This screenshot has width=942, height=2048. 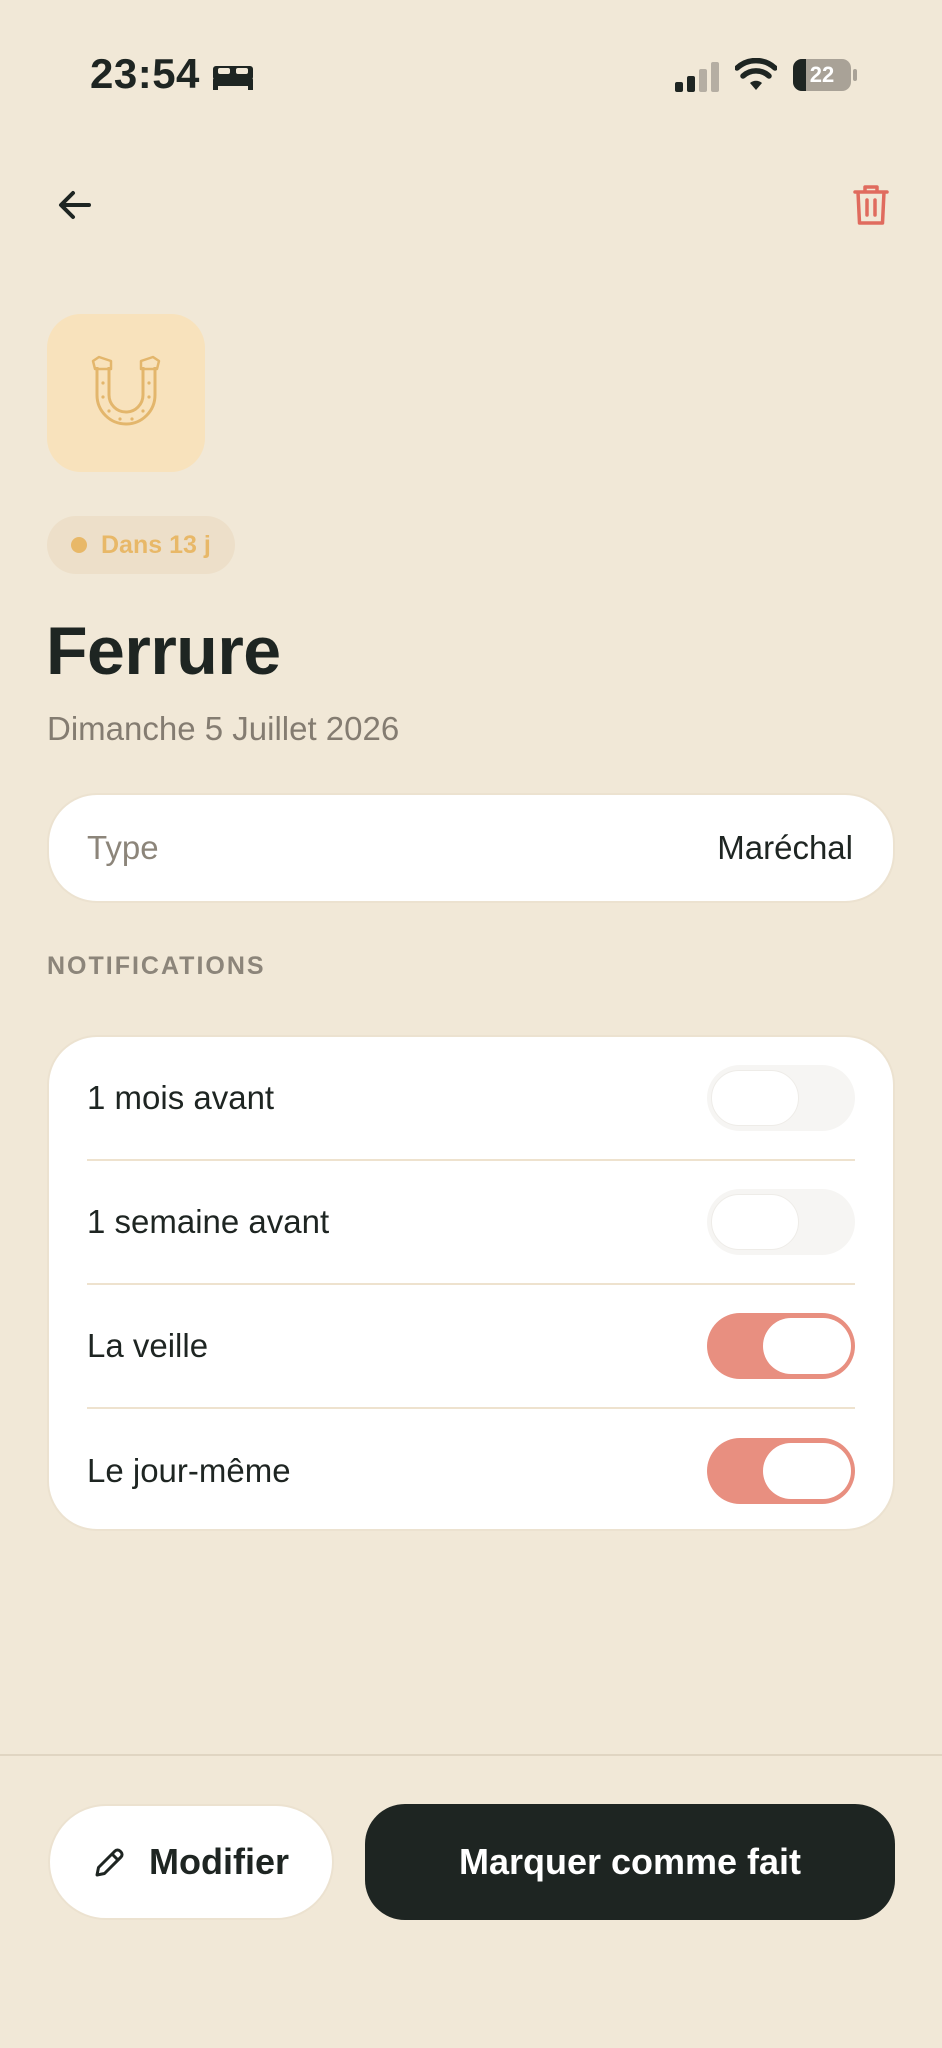 I want to click on notification-label: 1 mois avant, so click(x=181, y=1097).